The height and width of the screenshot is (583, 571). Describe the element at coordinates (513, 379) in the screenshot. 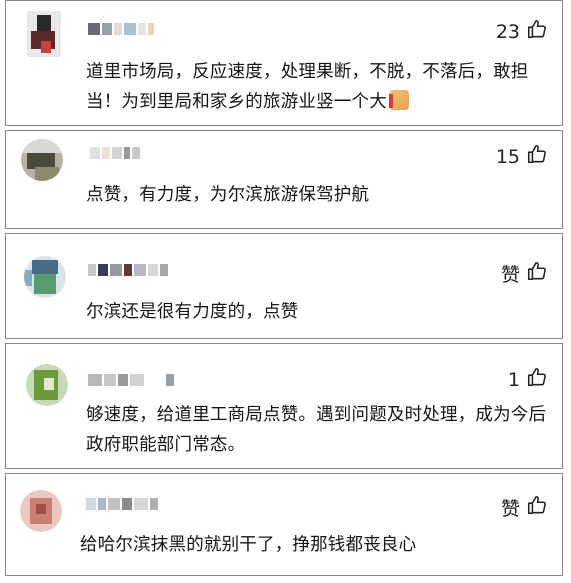

I see `like-count: 1` at that location.